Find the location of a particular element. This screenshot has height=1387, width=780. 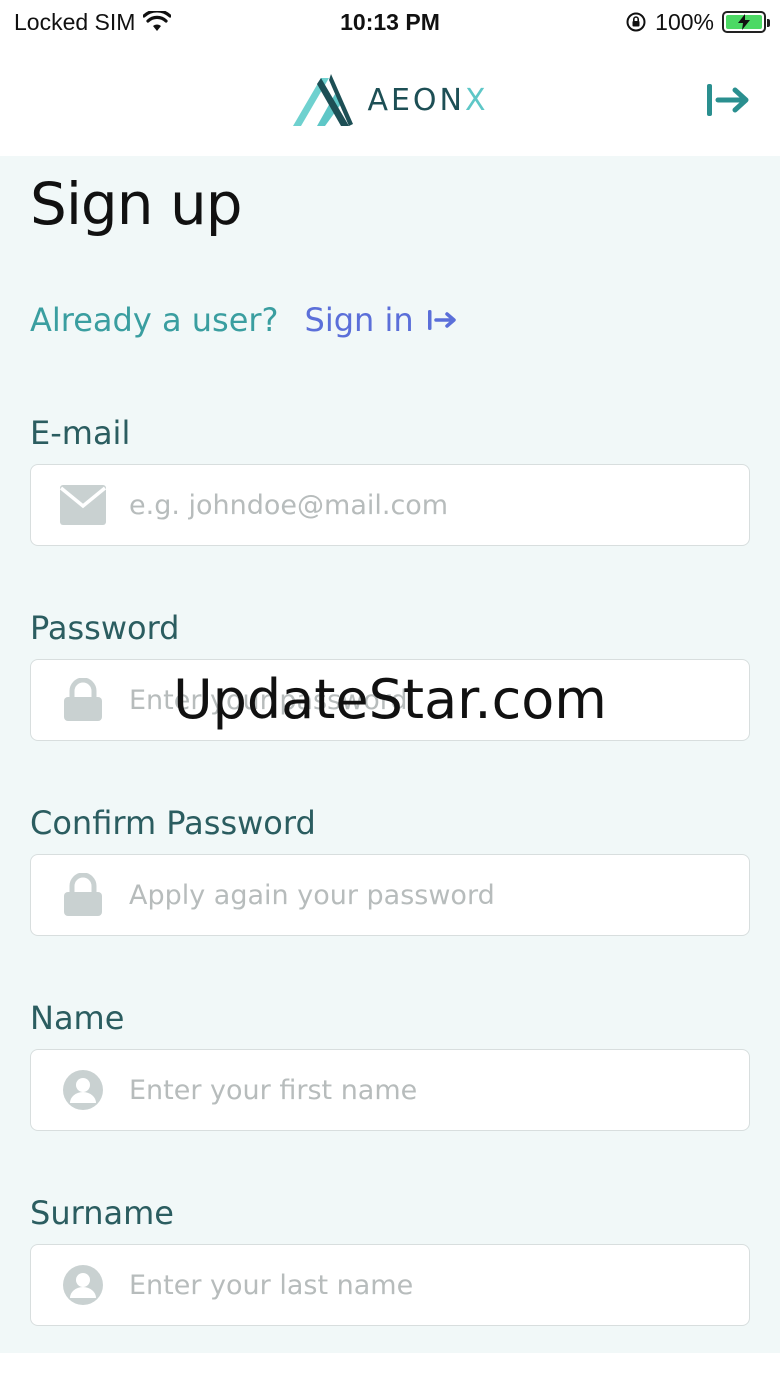

aeonx-logo: AEONX is located at coordinates (389, 100).